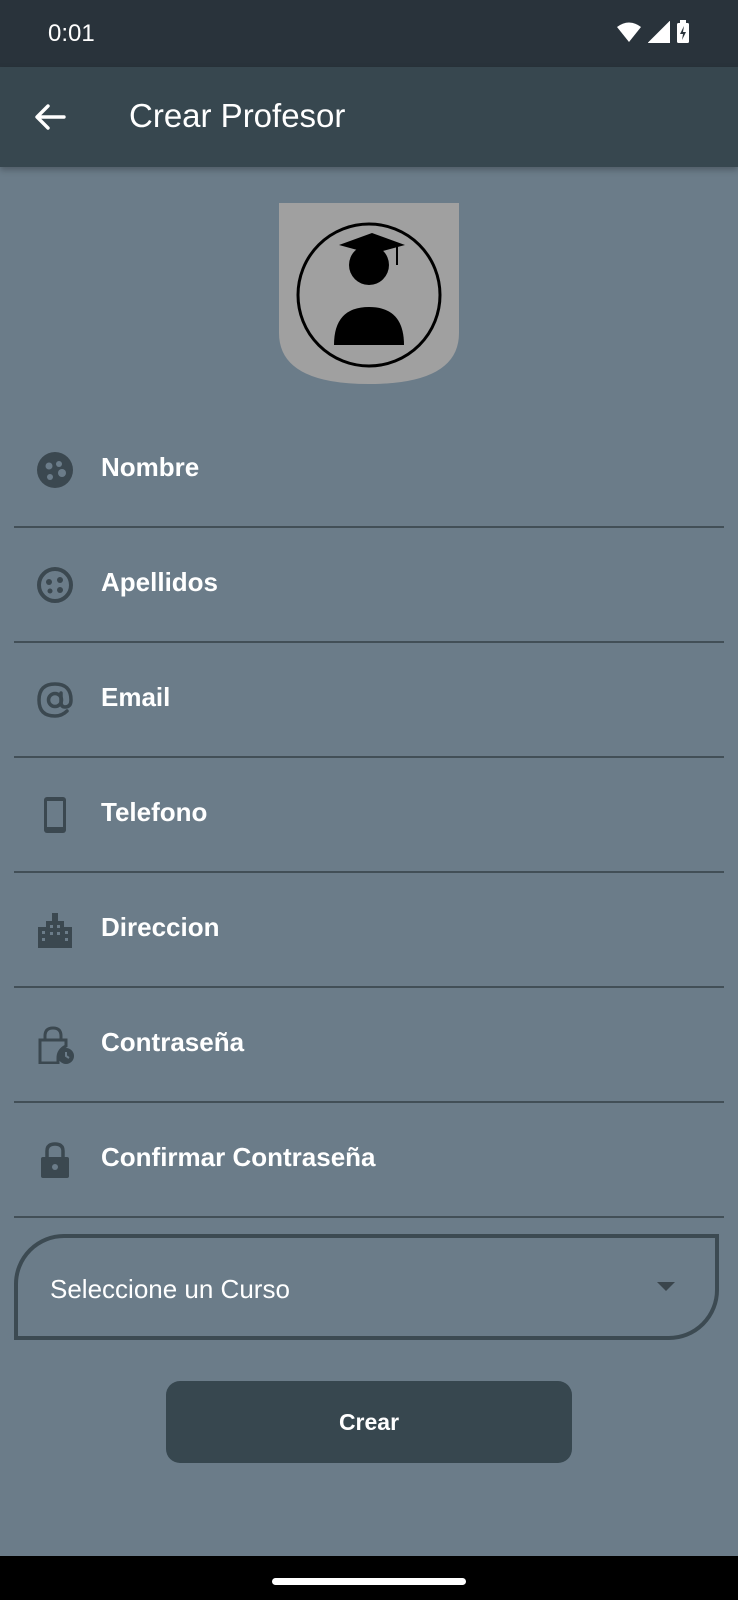 The height and width of the screenshot is (1600, 738). I want to click on status-icons, so click(653, 32).